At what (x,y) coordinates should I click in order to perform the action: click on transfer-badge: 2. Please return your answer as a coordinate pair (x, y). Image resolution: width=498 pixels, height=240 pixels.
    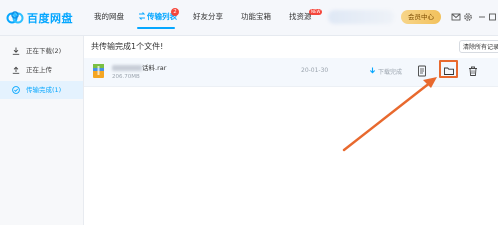
    Looking at the image, I should click on (175, 12).